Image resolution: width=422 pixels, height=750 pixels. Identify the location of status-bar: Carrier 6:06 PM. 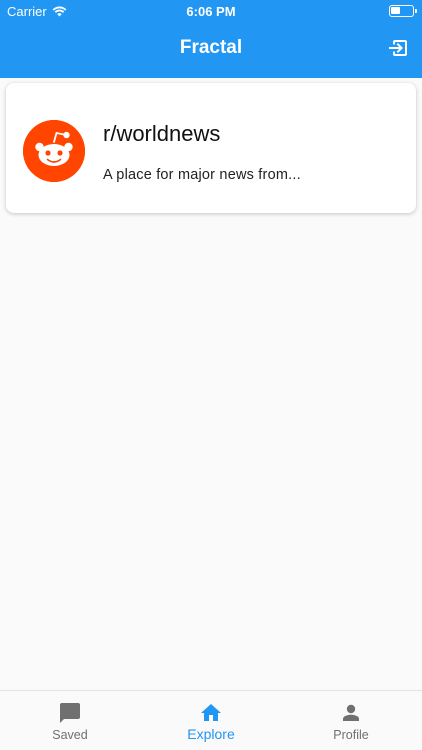
(211, 11).